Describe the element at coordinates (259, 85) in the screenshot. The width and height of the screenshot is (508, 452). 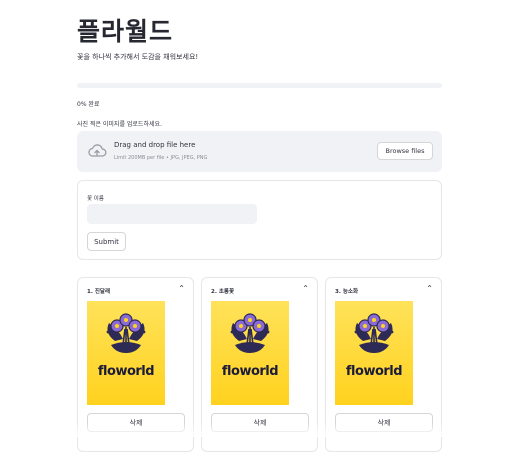
I see `progress-bar` at that location.